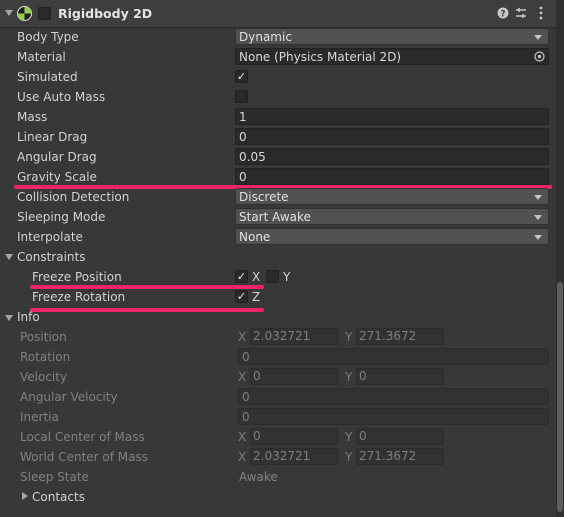  Describe the element at coordinates (320, 57) in the screenshot. I see `material-value: None (Physics Material 2D)` at that location.